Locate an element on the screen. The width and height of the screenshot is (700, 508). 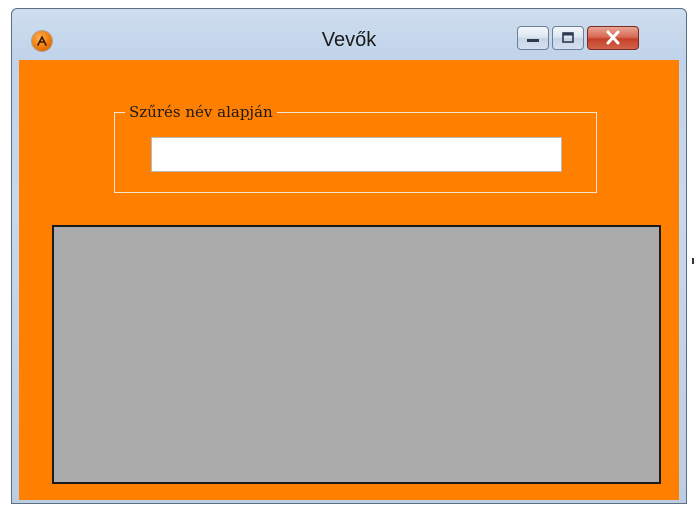
close-icon is located at coordinates (613, 37).